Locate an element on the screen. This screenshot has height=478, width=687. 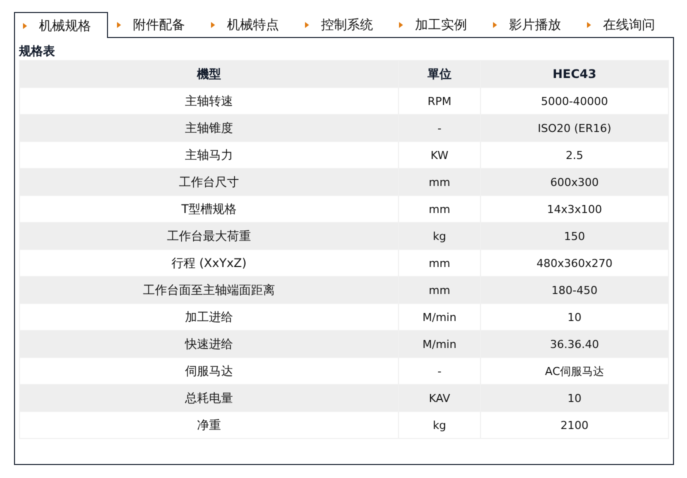
tab: 加工实例 is located at coordinates (437, 24).